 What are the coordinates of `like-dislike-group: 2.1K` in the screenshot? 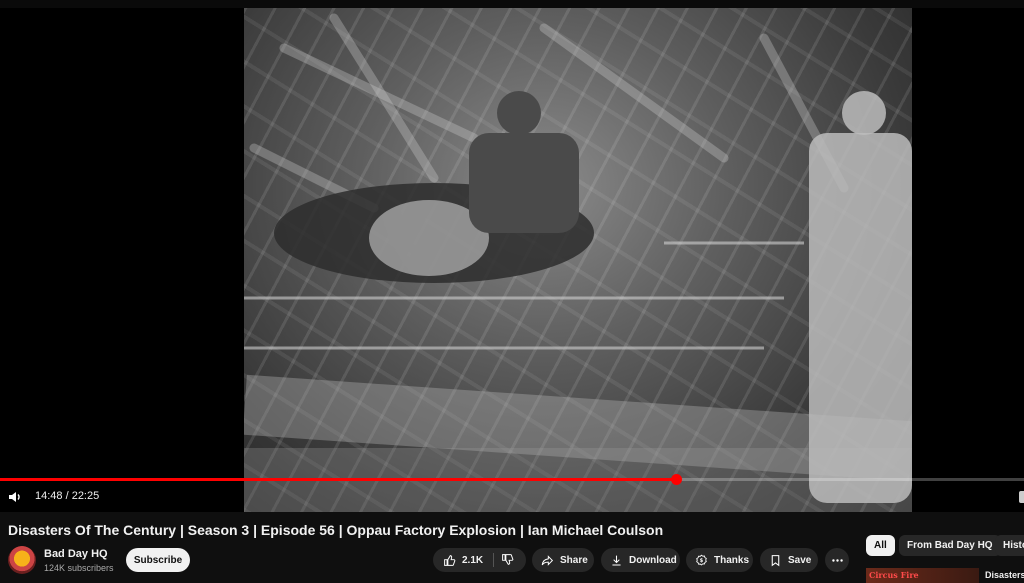 It's located at (479, 560).